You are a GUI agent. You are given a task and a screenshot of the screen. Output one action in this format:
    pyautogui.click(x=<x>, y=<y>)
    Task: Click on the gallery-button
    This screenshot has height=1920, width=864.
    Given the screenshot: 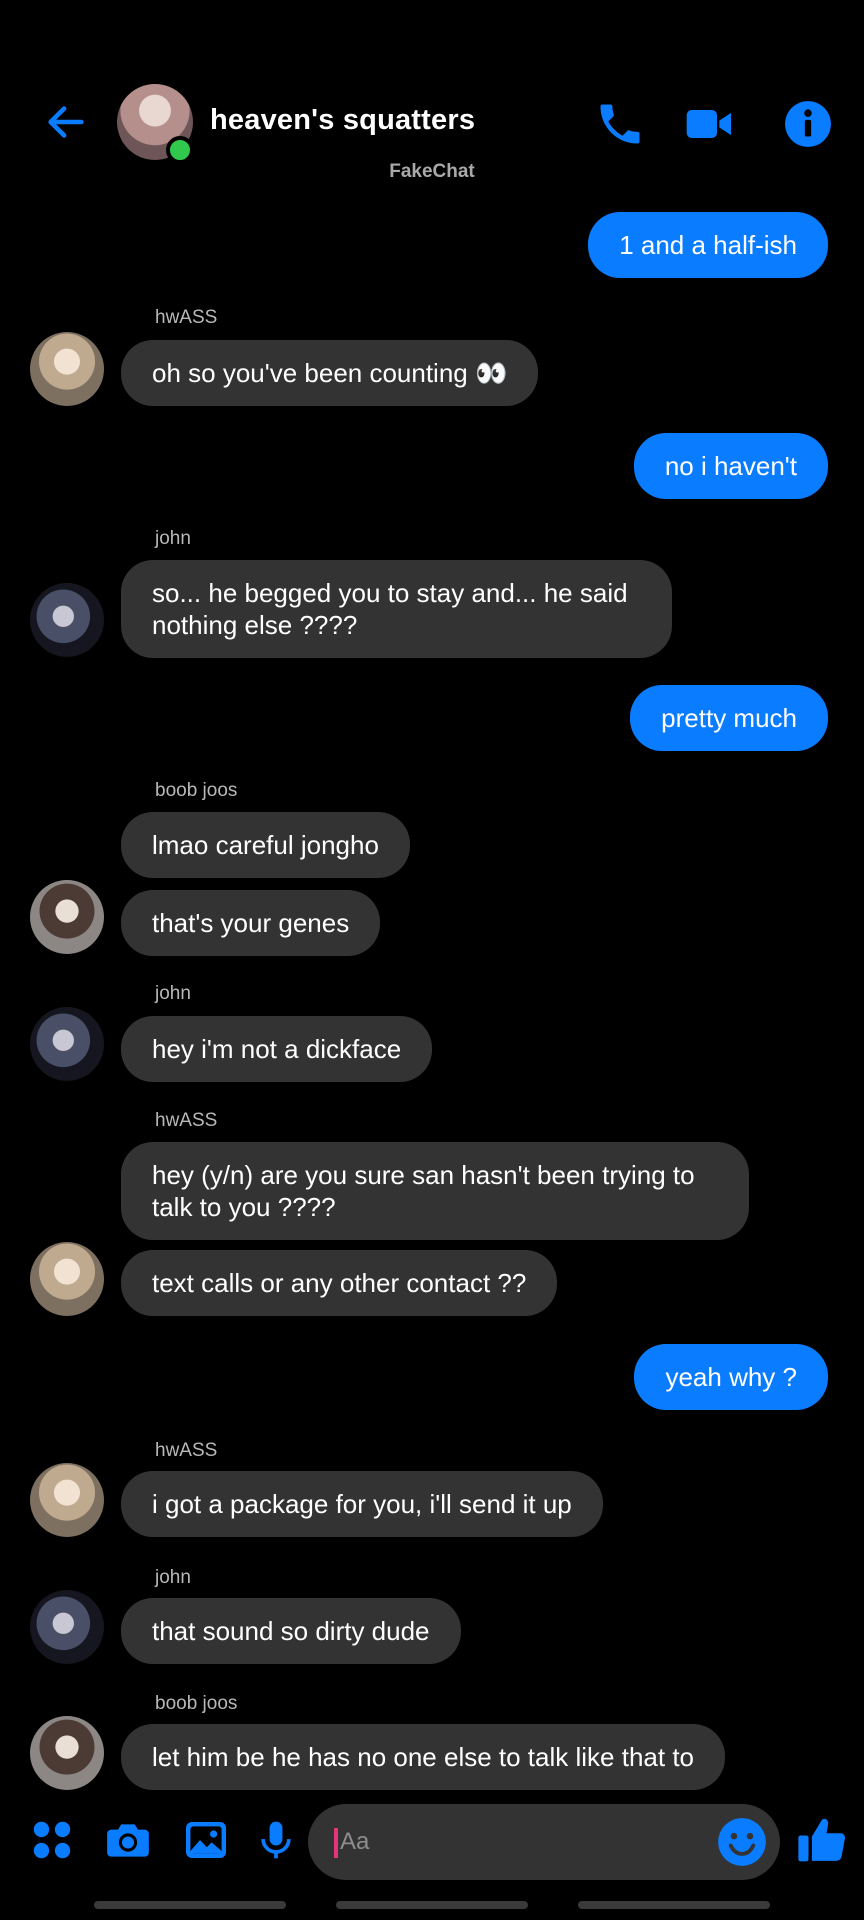 What is the action you would take?
    pyautogui.click(x=206, y=1840)
    